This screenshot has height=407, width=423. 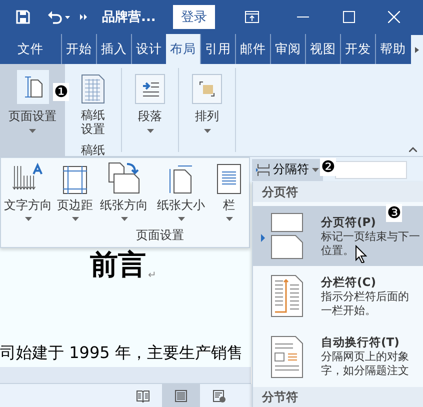 I want to click on orientation-button: 纸张方向, so click(x=124, y=192).